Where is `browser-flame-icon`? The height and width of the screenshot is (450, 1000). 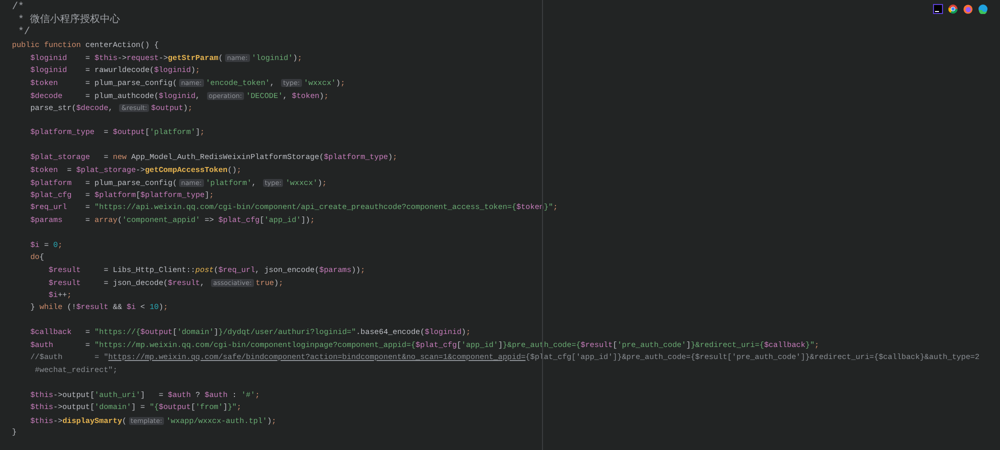 browser-flame-icon is located at coordinates (968, 9).